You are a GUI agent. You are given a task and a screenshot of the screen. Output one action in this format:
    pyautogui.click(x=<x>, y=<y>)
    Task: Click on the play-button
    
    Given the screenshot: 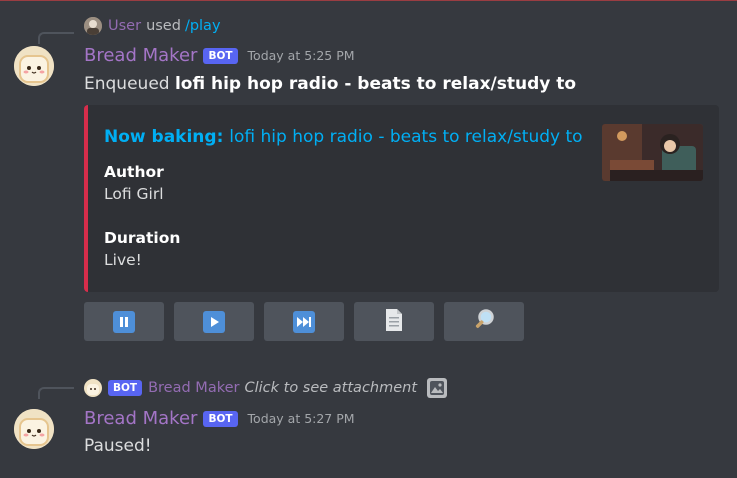 What is the action you would take?
    pyautogui.click(x=214, y=321)
    